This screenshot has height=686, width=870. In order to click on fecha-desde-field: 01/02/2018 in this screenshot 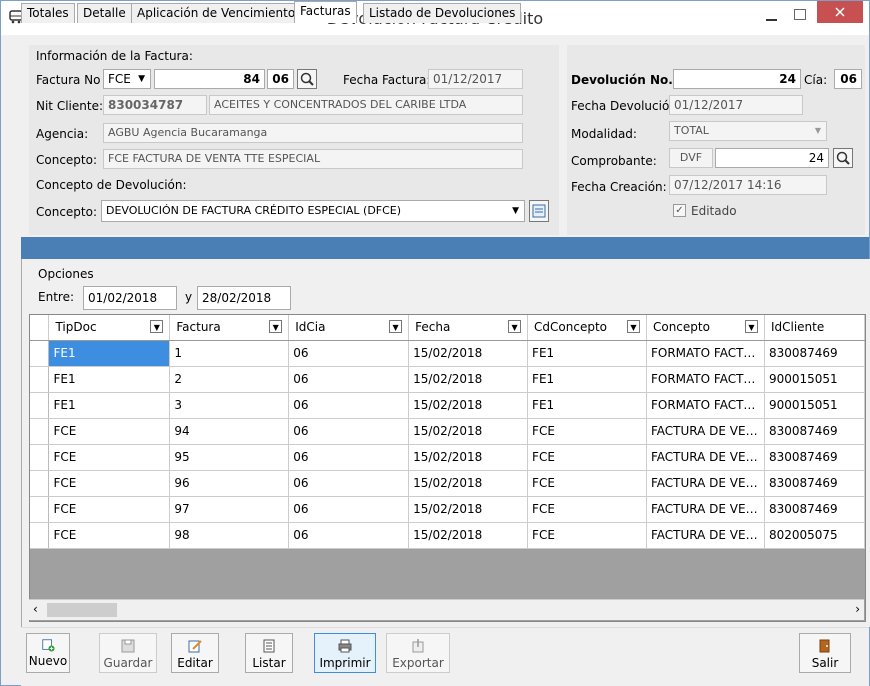, I will do `click(130, 298)`.